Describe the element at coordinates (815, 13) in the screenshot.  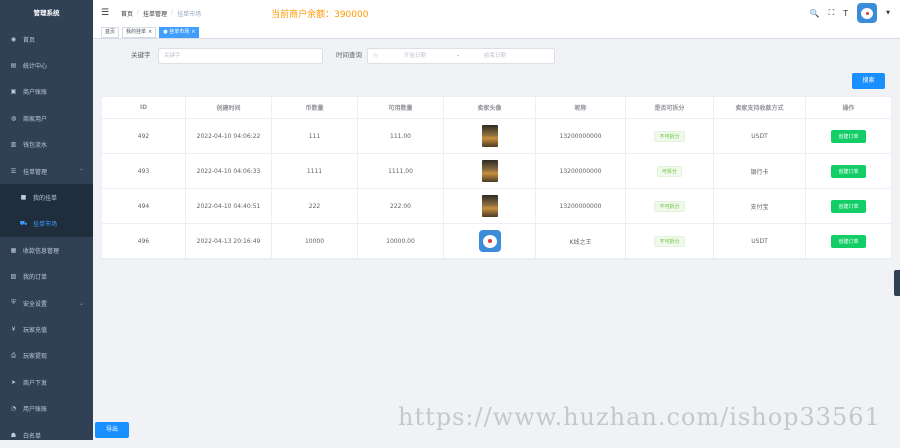
I see `search-icon: 🔍` at that location.